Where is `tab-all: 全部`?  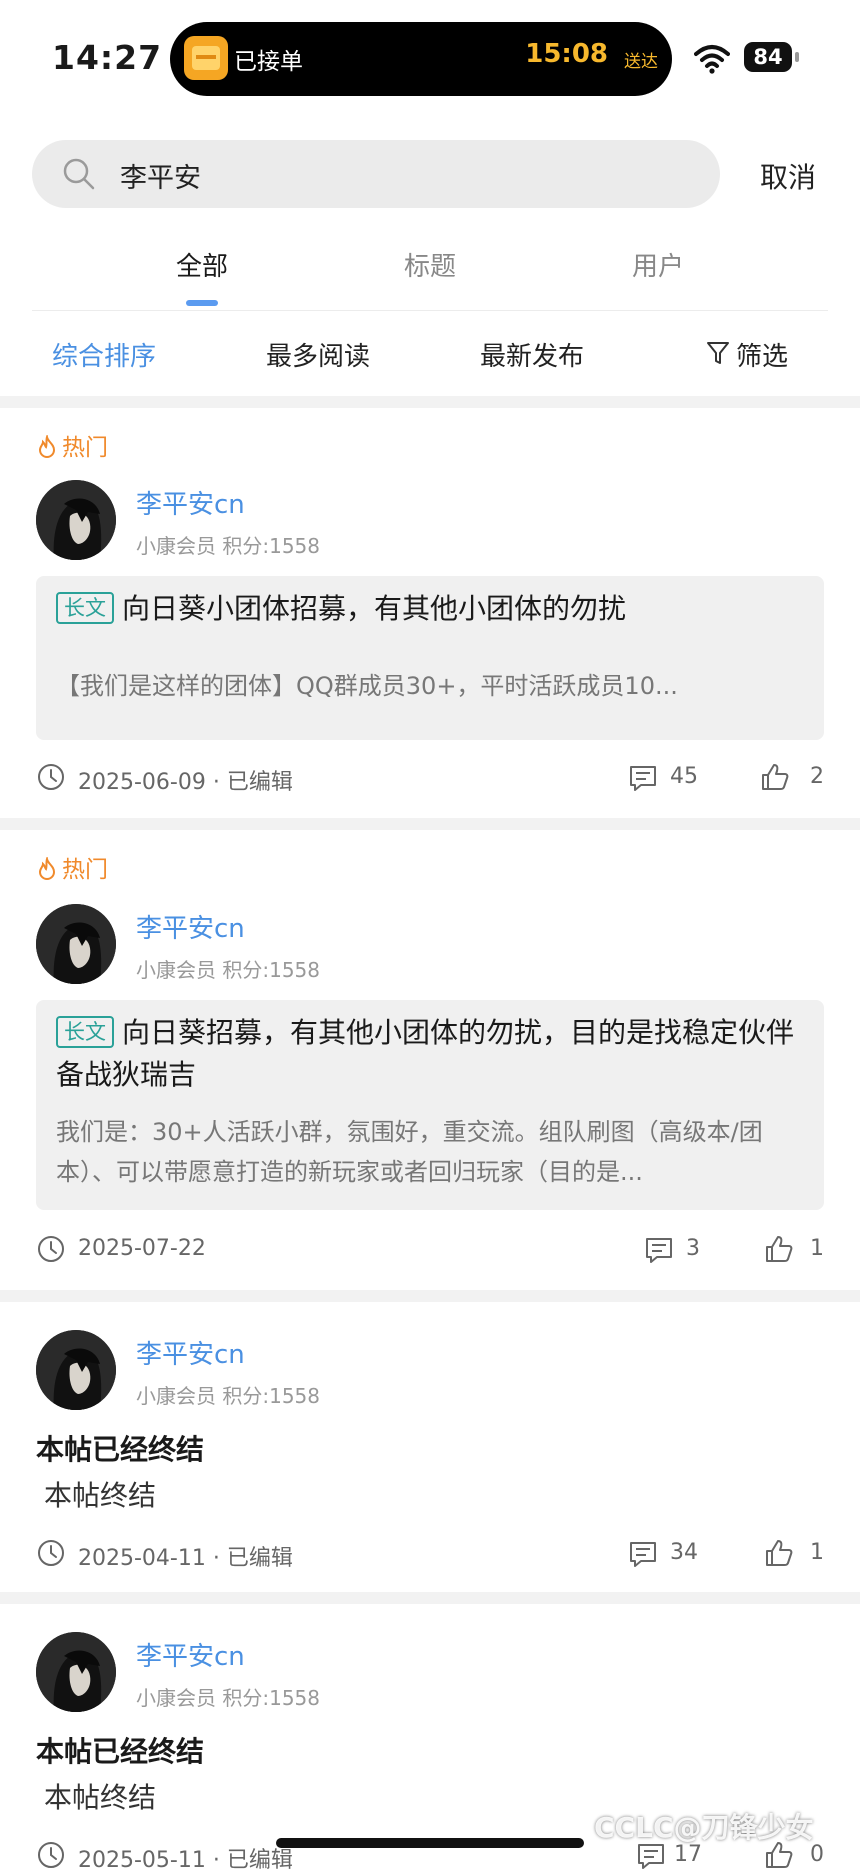
tab-all: 全部 is located at coordinates (202, 264).